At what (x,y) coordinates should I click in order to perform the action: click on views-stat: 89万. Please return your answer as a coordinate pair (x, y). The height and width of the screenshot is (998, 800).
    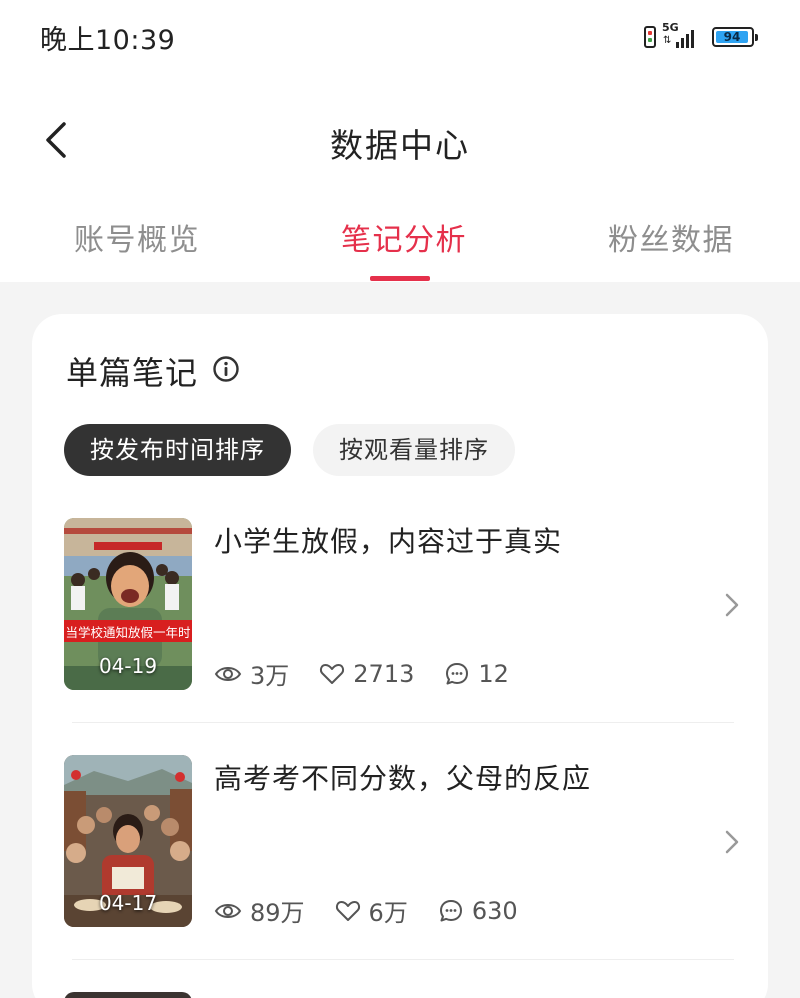
    Looking at the image, I should click on (259, 910).